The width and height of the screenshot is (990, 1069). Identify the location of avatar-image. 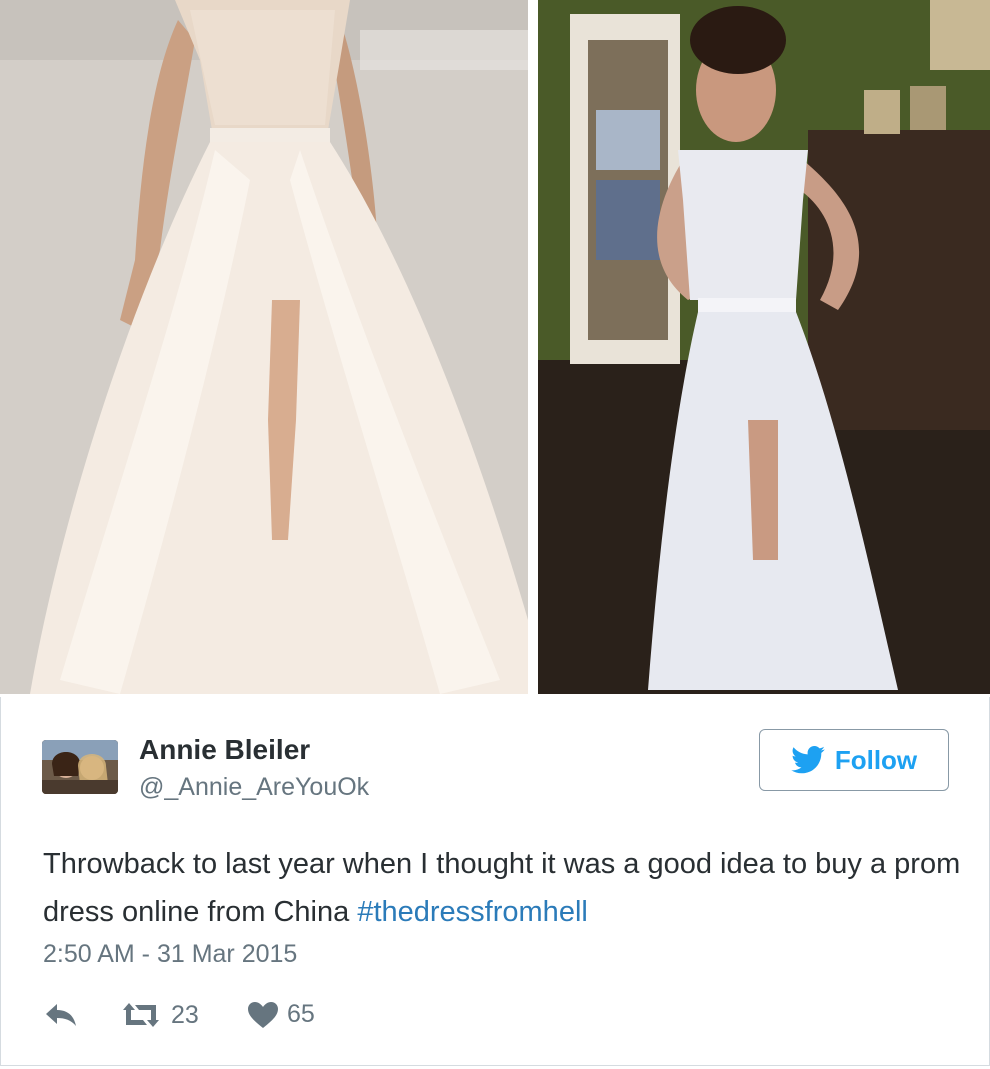
(80, 767).